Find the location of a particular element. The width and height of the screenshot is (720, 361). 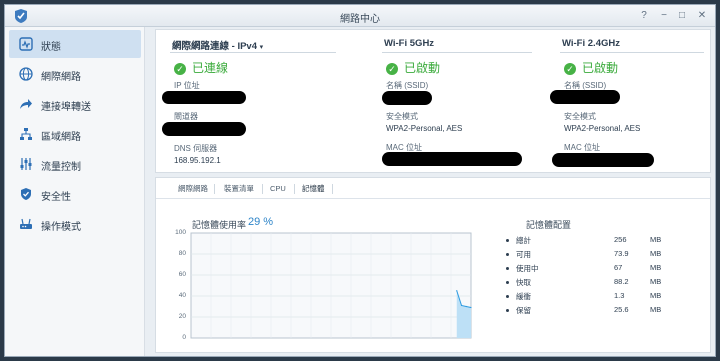

redacted-ip is located at coordinates (204, 97).